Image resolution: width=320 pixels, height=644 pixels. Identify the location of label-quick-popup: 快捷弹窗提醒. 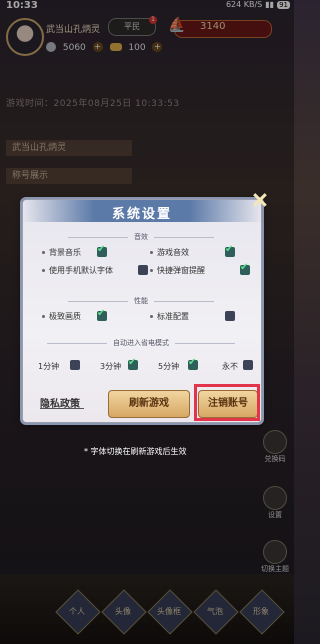
(181, 270).